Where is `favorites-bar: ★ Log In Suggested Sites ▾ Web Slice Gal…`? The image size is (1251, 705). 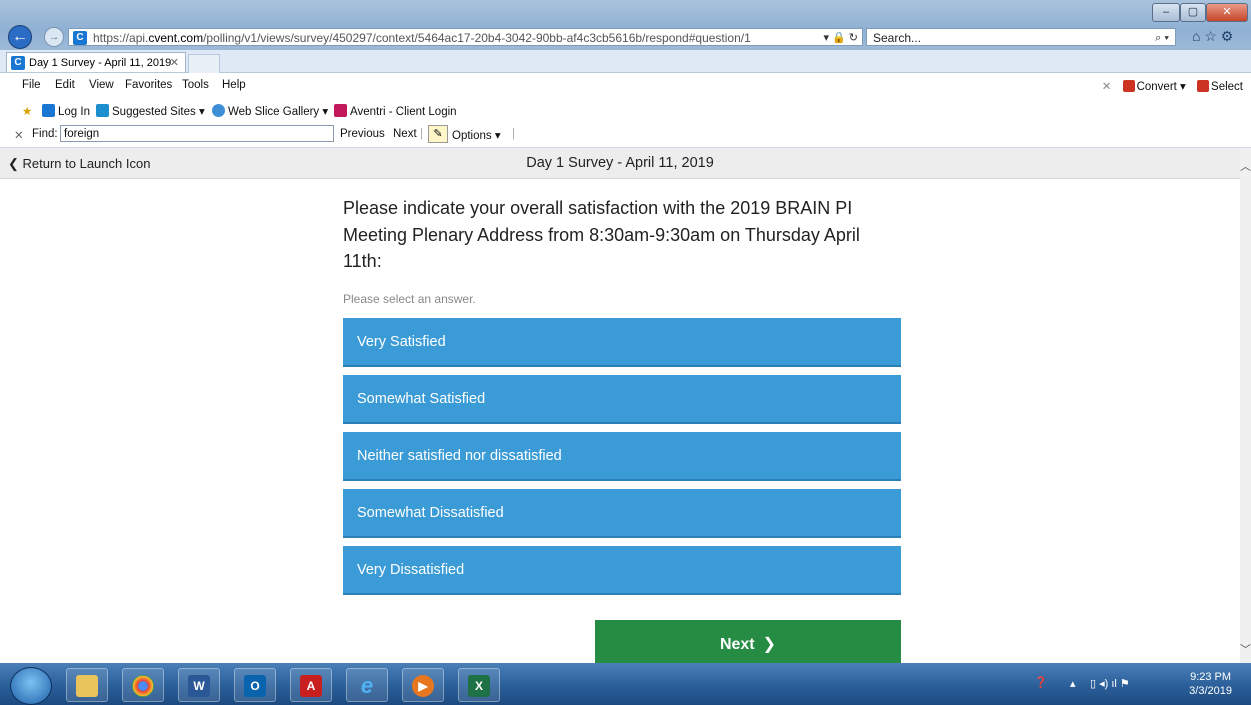 favorites-bar: ★ Log In Suggested Sites ▾ Web Slice Gal… is located at coordinates (625, 111).